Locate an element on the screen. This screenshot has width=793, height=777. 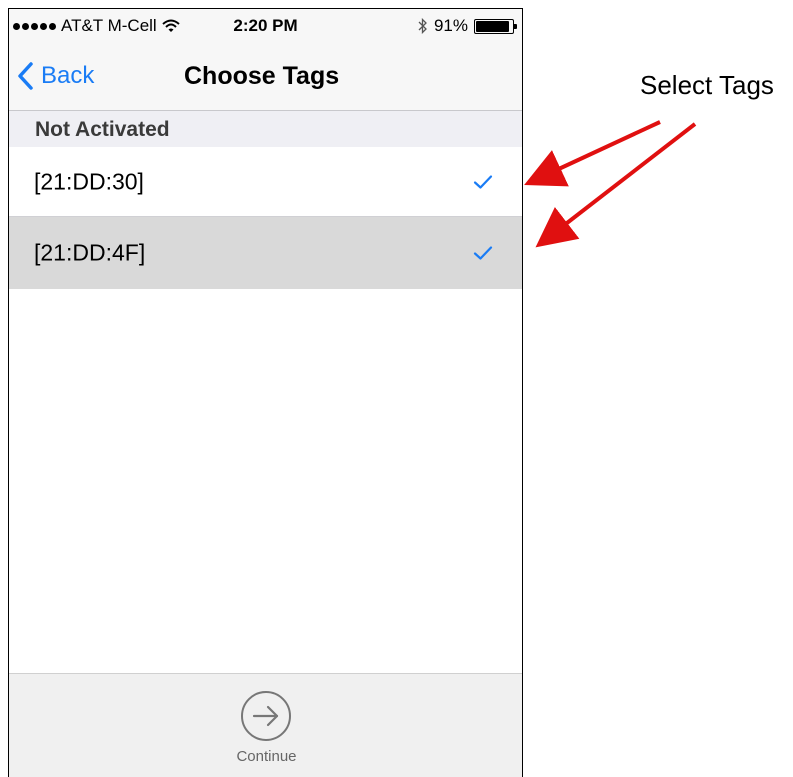
tag-row: [21:DD:30] is located at coordinates (265, 182).